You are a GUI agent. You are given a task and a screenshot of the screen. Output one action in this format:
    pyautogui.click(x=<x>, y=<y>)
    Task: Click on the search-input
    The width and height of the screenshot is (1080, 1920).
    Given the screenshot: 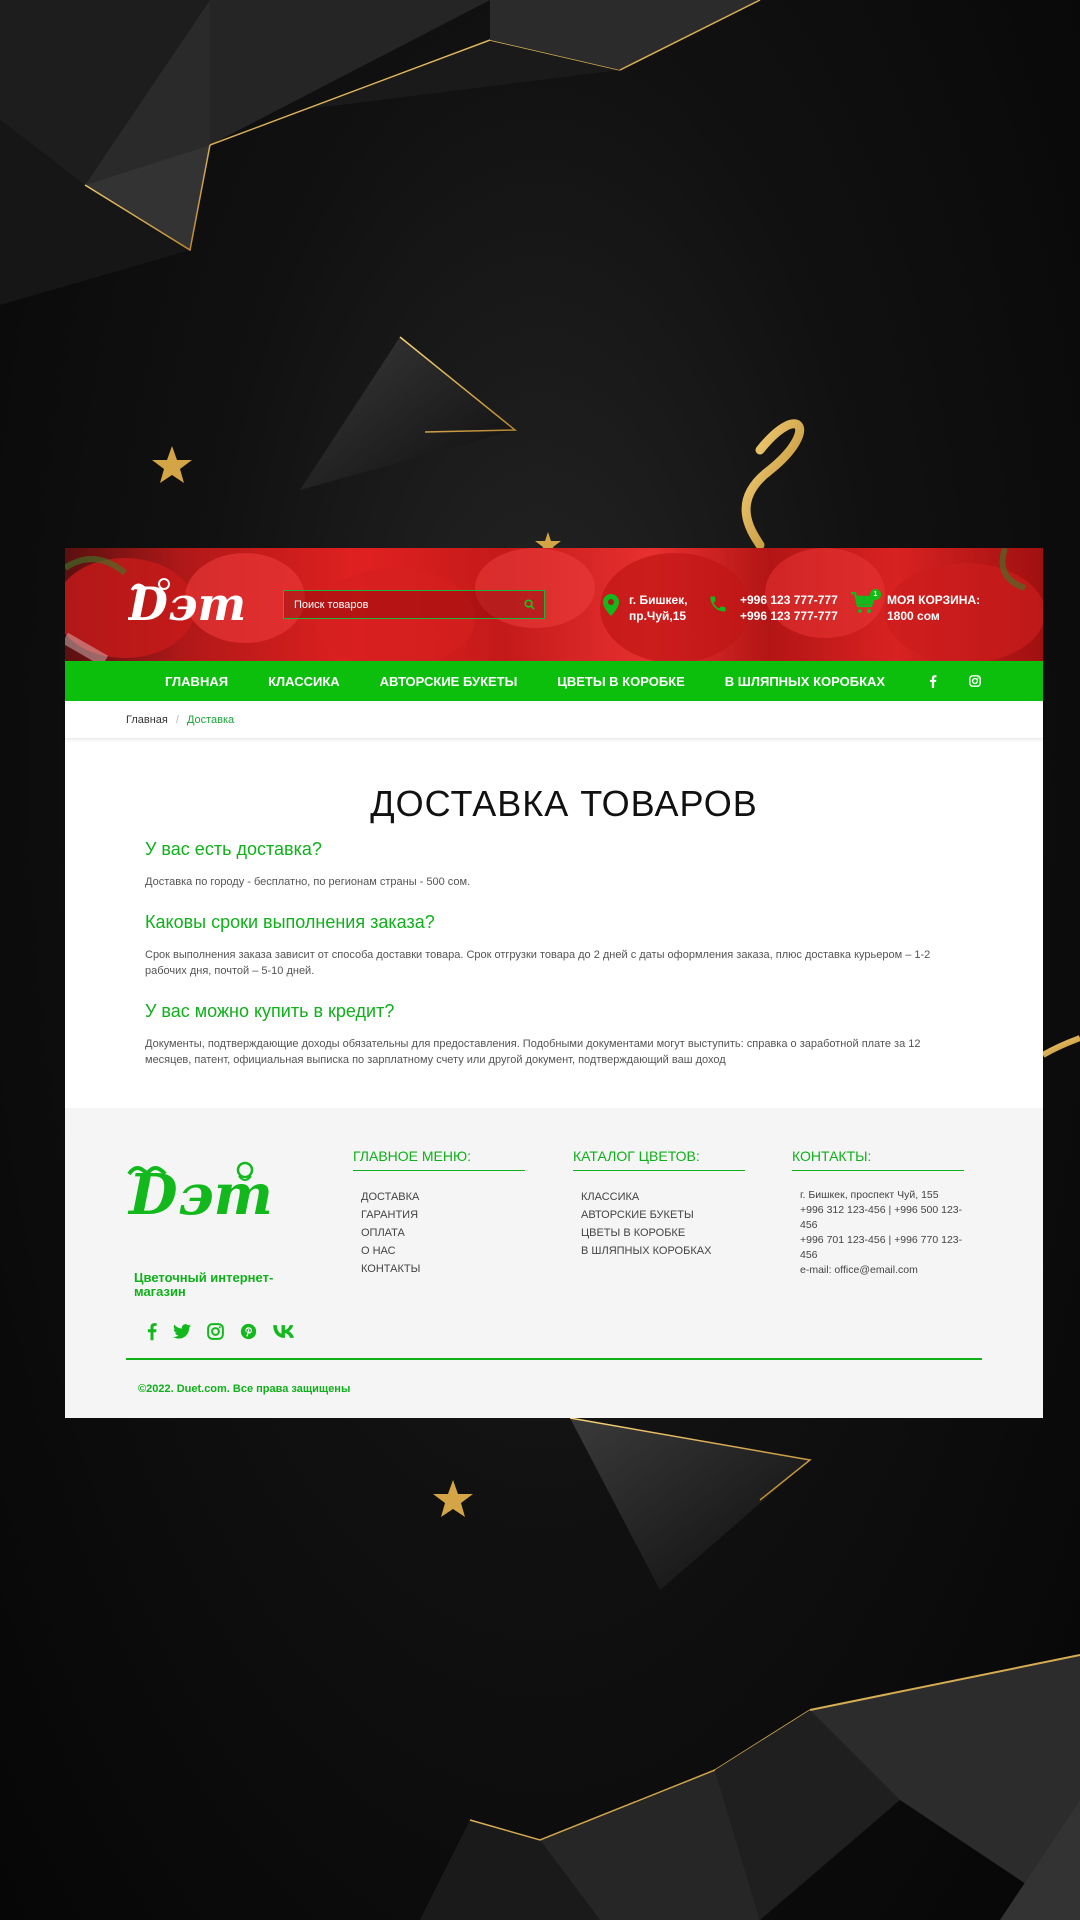 What is the action you would take?
    pyautogui.click(x=399, y=604)
    